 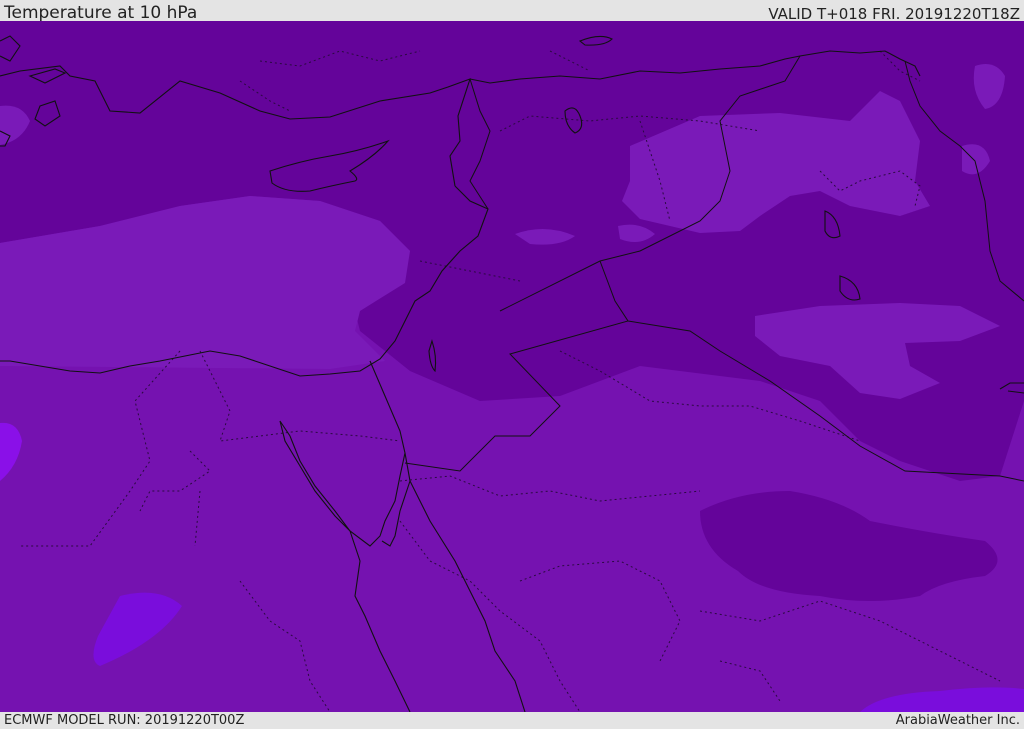 What do you see at coordinates (101, 13) in the screenshot?
I see `map-title: Temperature at 10 hPa` at bounding box center [101, 13].